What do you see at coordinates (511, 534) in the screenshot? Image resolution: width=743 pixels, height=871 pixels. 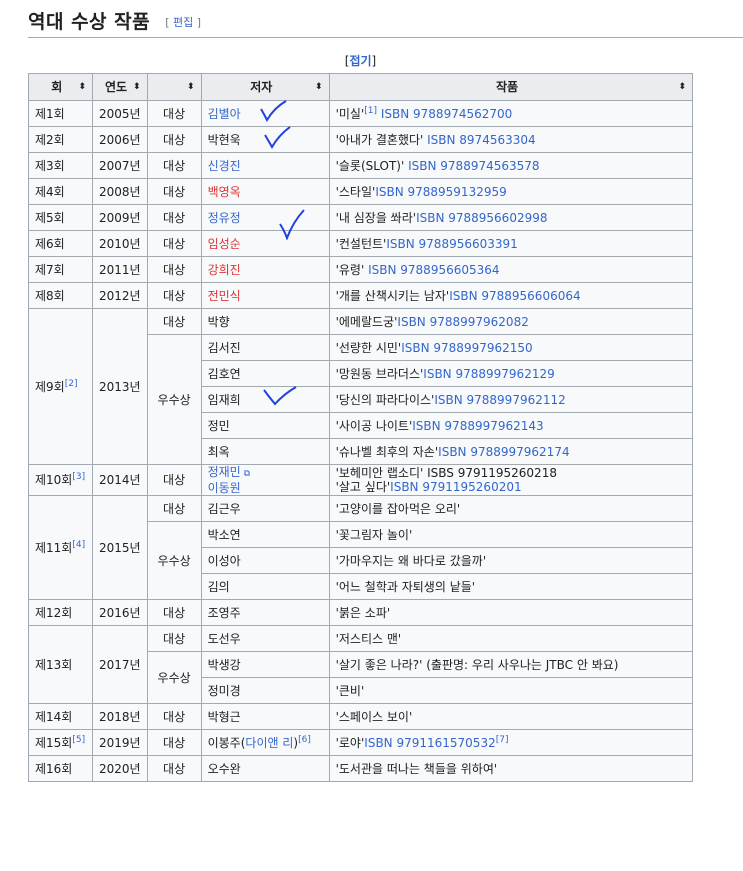 I see `work-cell: '꽃그림자 놀이'` at bounding box center [511, 534].